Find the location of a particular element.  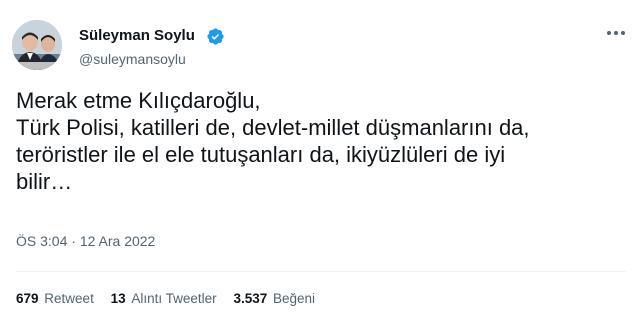

avatar-photo is located at coordinates (37, 45).